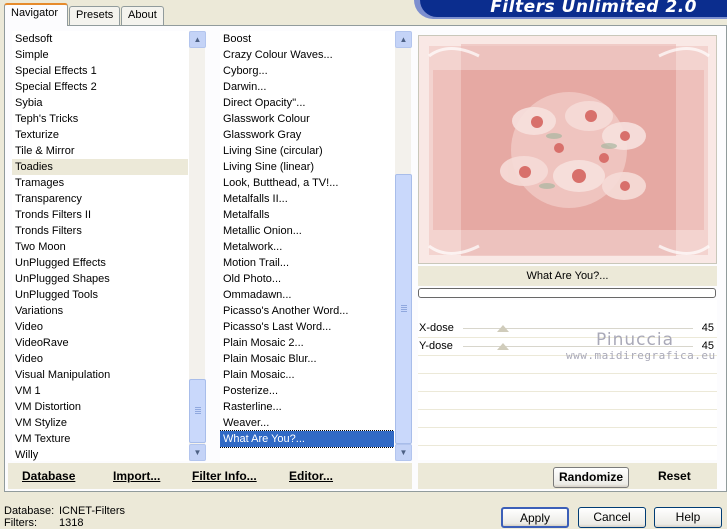 Image resolution: width=727 pixels, height=529 pixels. I want to click on reset-button: Reset, so click(674, 476).